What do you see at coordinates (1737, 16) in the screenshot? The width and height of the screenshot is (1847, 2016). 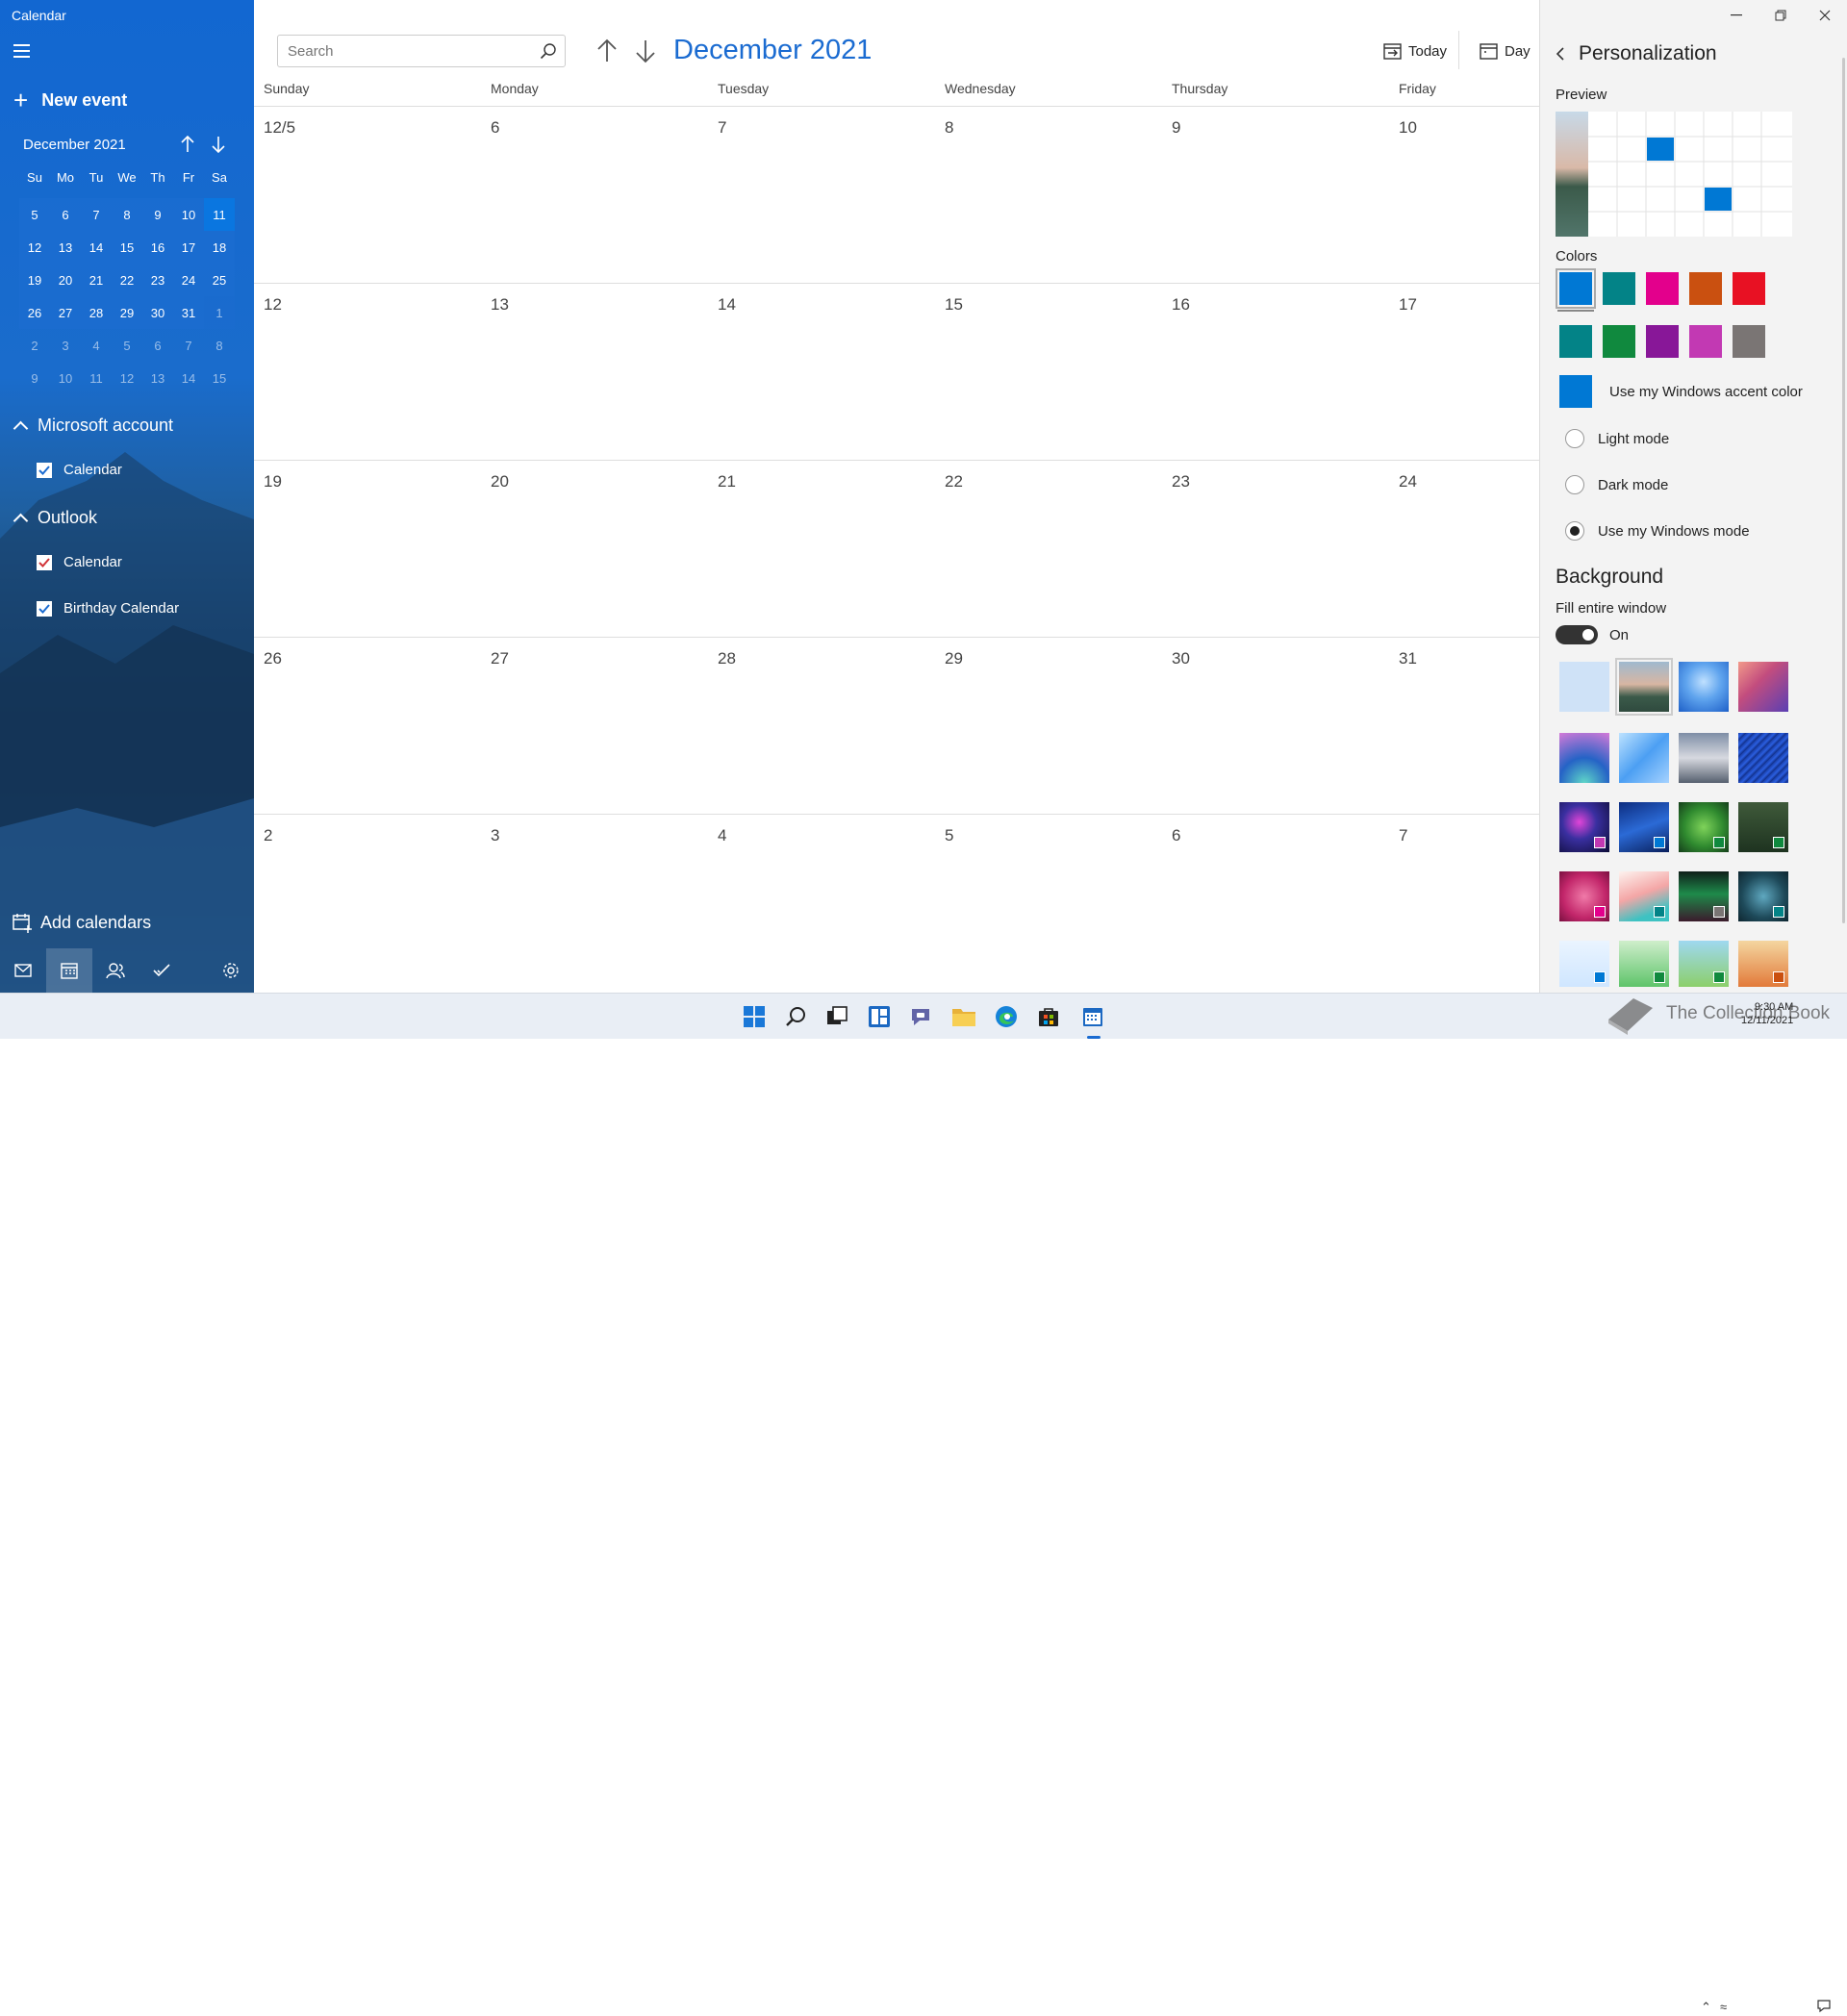 I see `minimize-icon` at bounding box center [1737, 16].